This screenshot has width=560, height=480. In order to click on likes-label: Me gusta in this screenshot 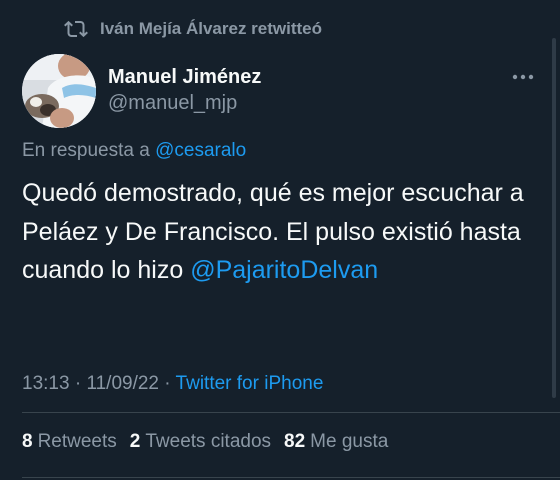, I will do `click(349, 441)`.